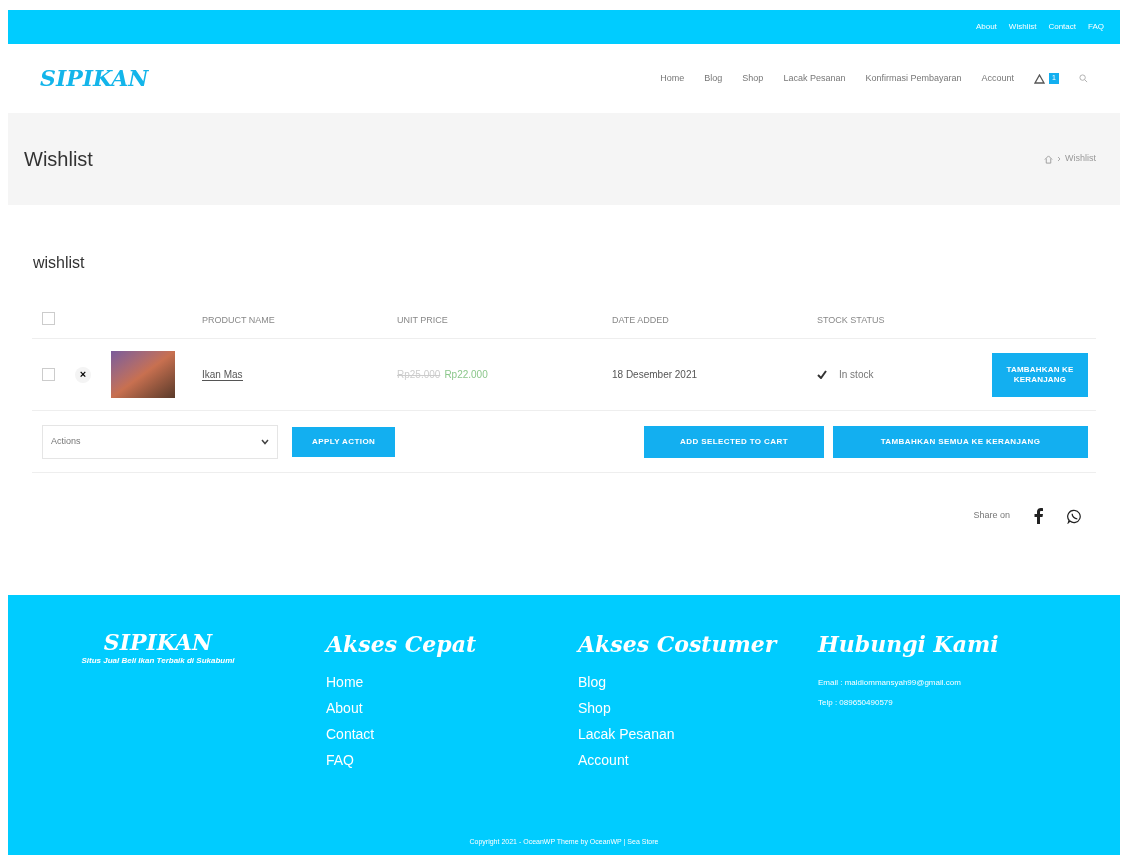  I want to click on footer-tagline: Situs Jual Beli Ikan Terbaik di Sukabumi, so click(158, 661).